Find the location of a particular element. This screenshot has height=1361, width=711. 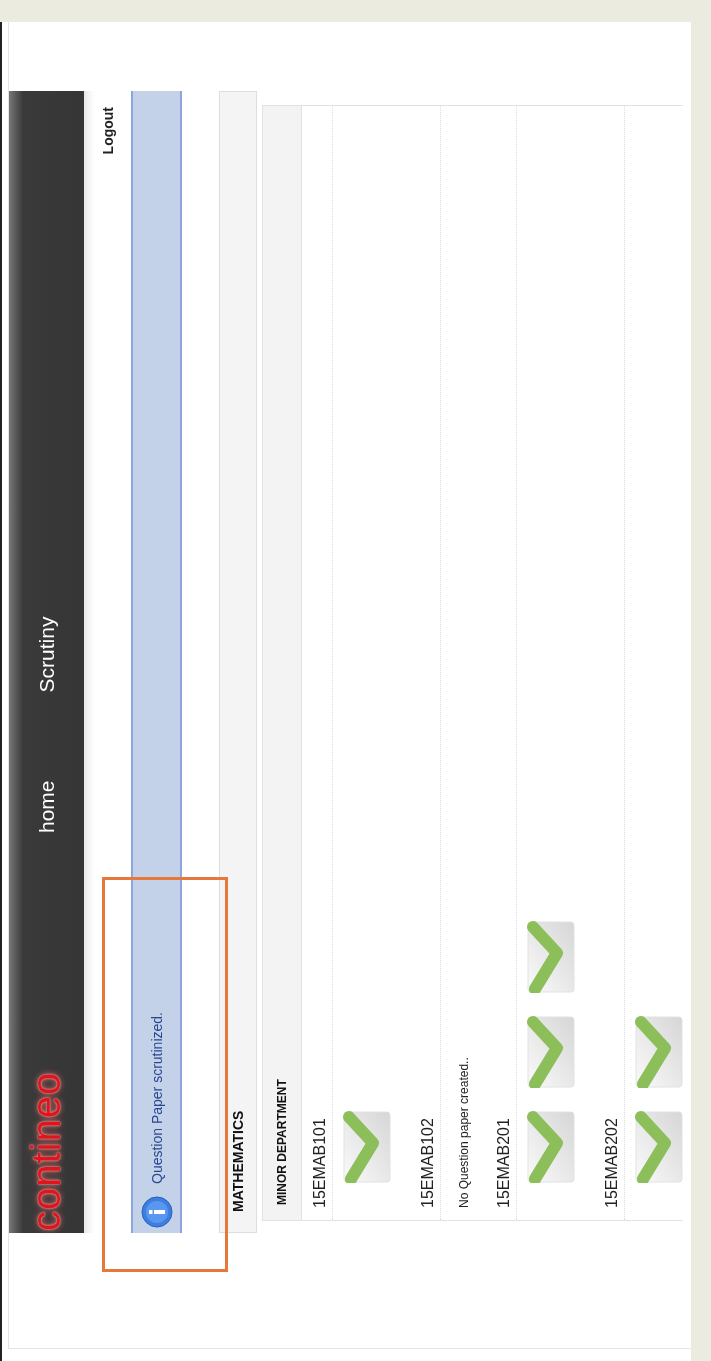

course-code: 15EMAB102 is located at coordinates (423, 663).